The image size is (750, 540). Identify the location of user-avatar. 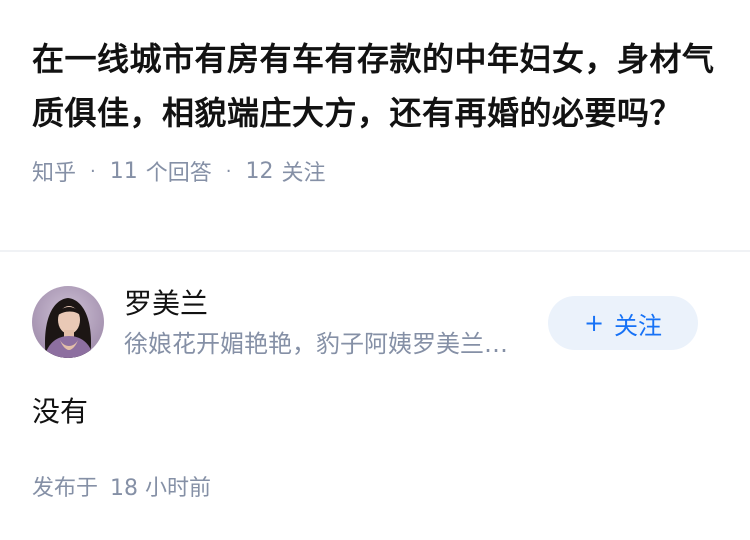
(68, 322).